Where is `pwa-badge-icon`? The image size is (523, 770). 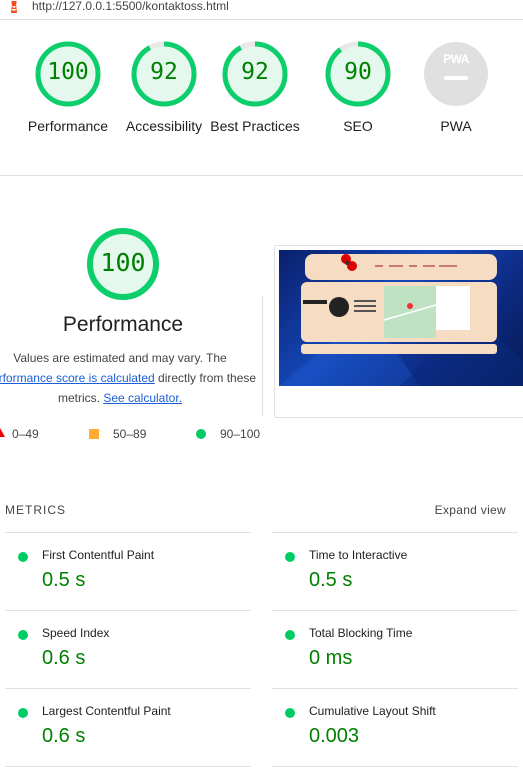 pwa-badge-icon is located at coordinates (456, 74).